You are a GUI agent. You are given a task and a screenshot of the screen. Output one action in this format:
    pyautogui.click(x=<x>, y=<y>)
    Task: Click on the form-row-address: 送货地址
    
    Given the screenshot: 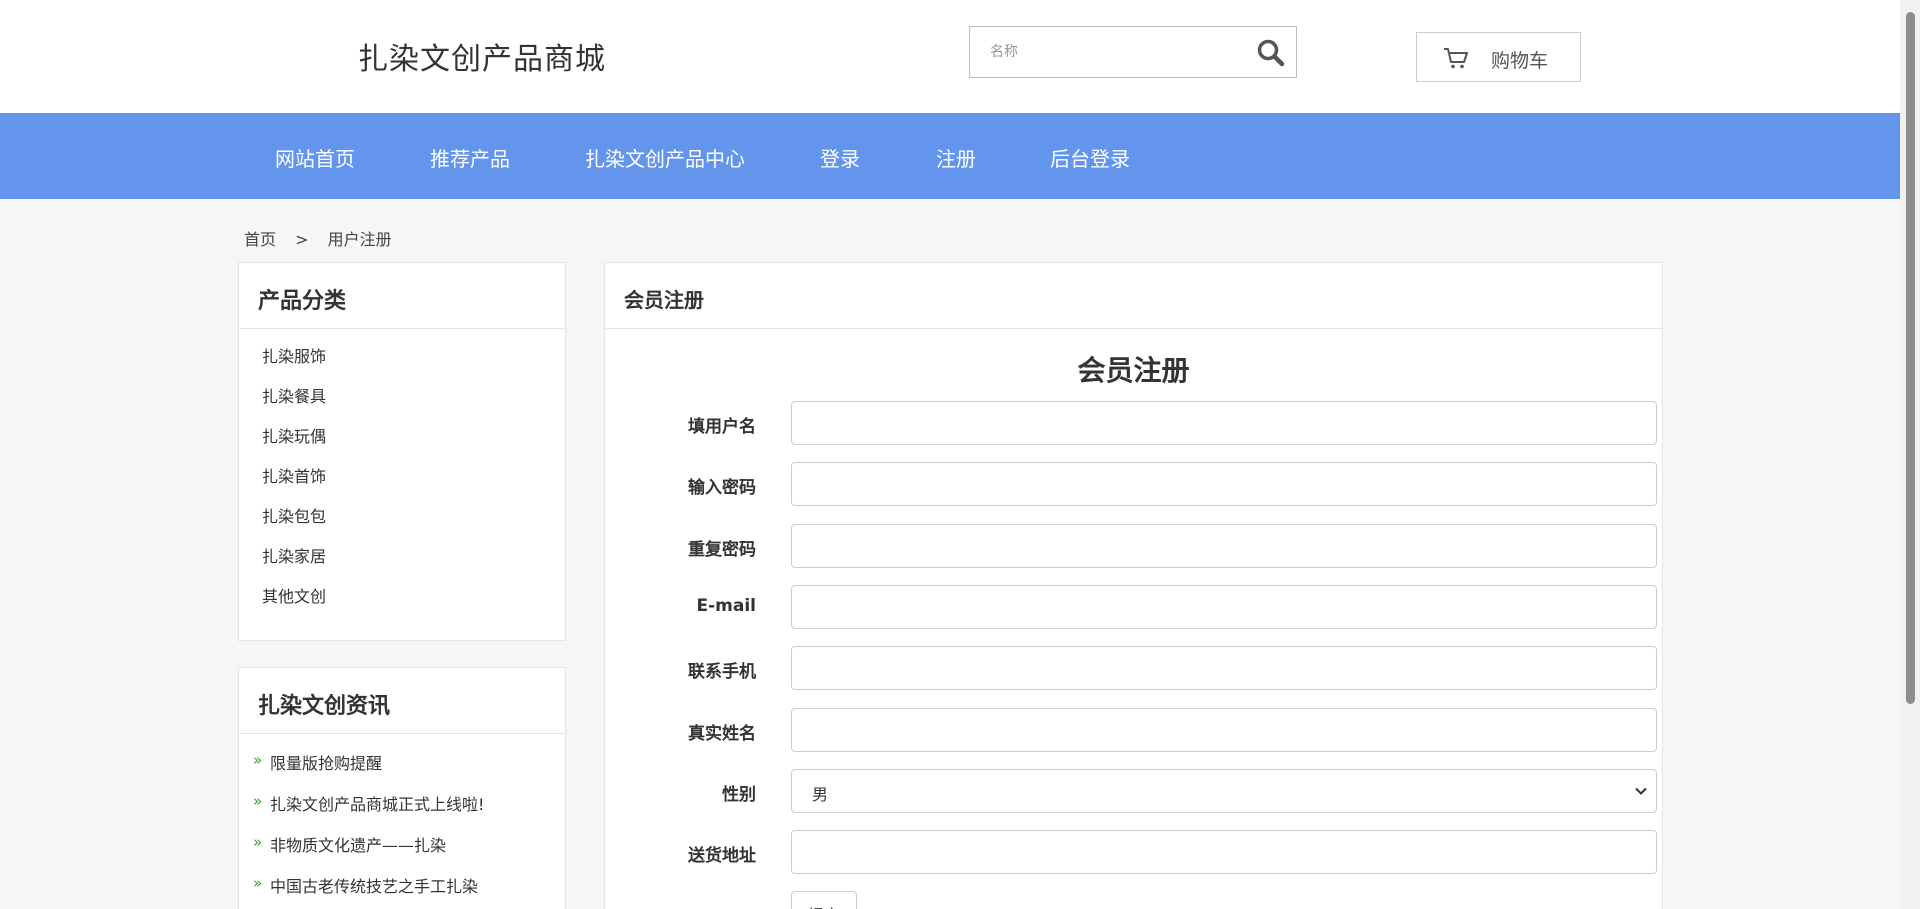 What is the action you would take?
    pyautogui.click(x=1133, y=852)
    